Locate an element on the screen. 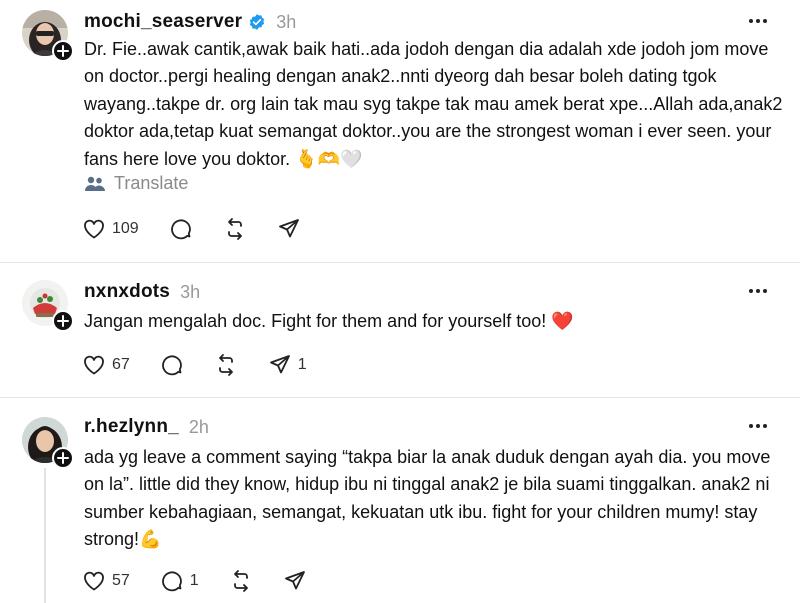  post-header: mochi_seaserver 3h is located at coordinates (190, 22).